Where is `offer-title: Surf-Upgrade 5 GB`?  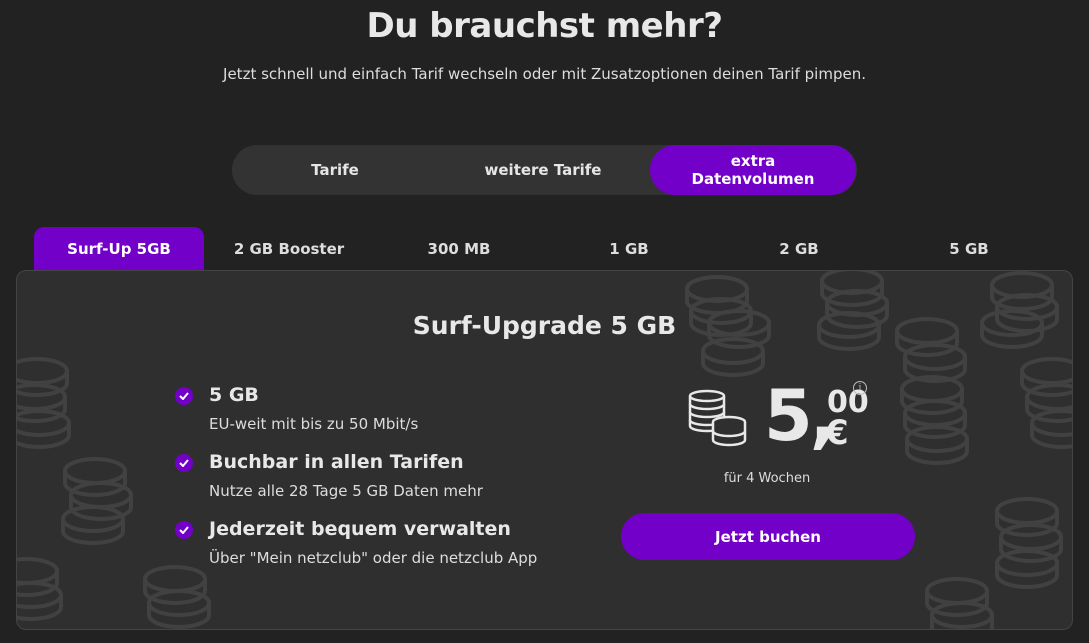
offer-title: Surf-Upgrade 5 GB is located at coordinates (544, 325).